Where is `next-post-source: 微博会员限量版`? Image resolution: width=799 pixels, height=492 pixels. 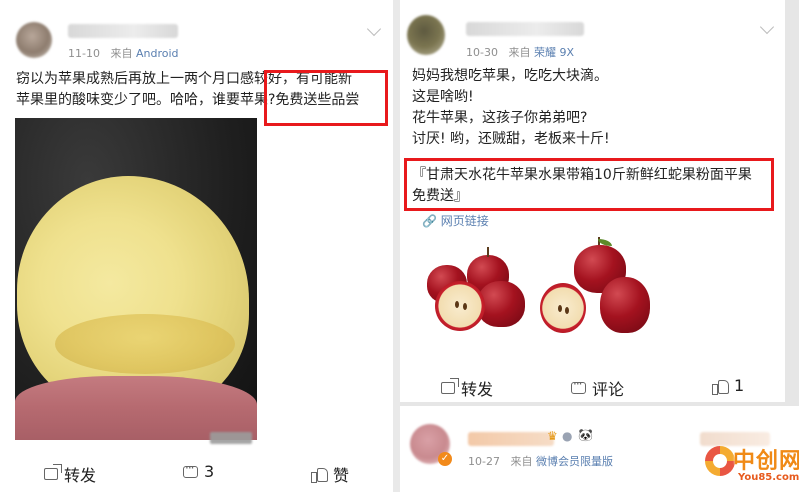 next-post-source: 微博会员限量版 is located at coordinates (574, 461).